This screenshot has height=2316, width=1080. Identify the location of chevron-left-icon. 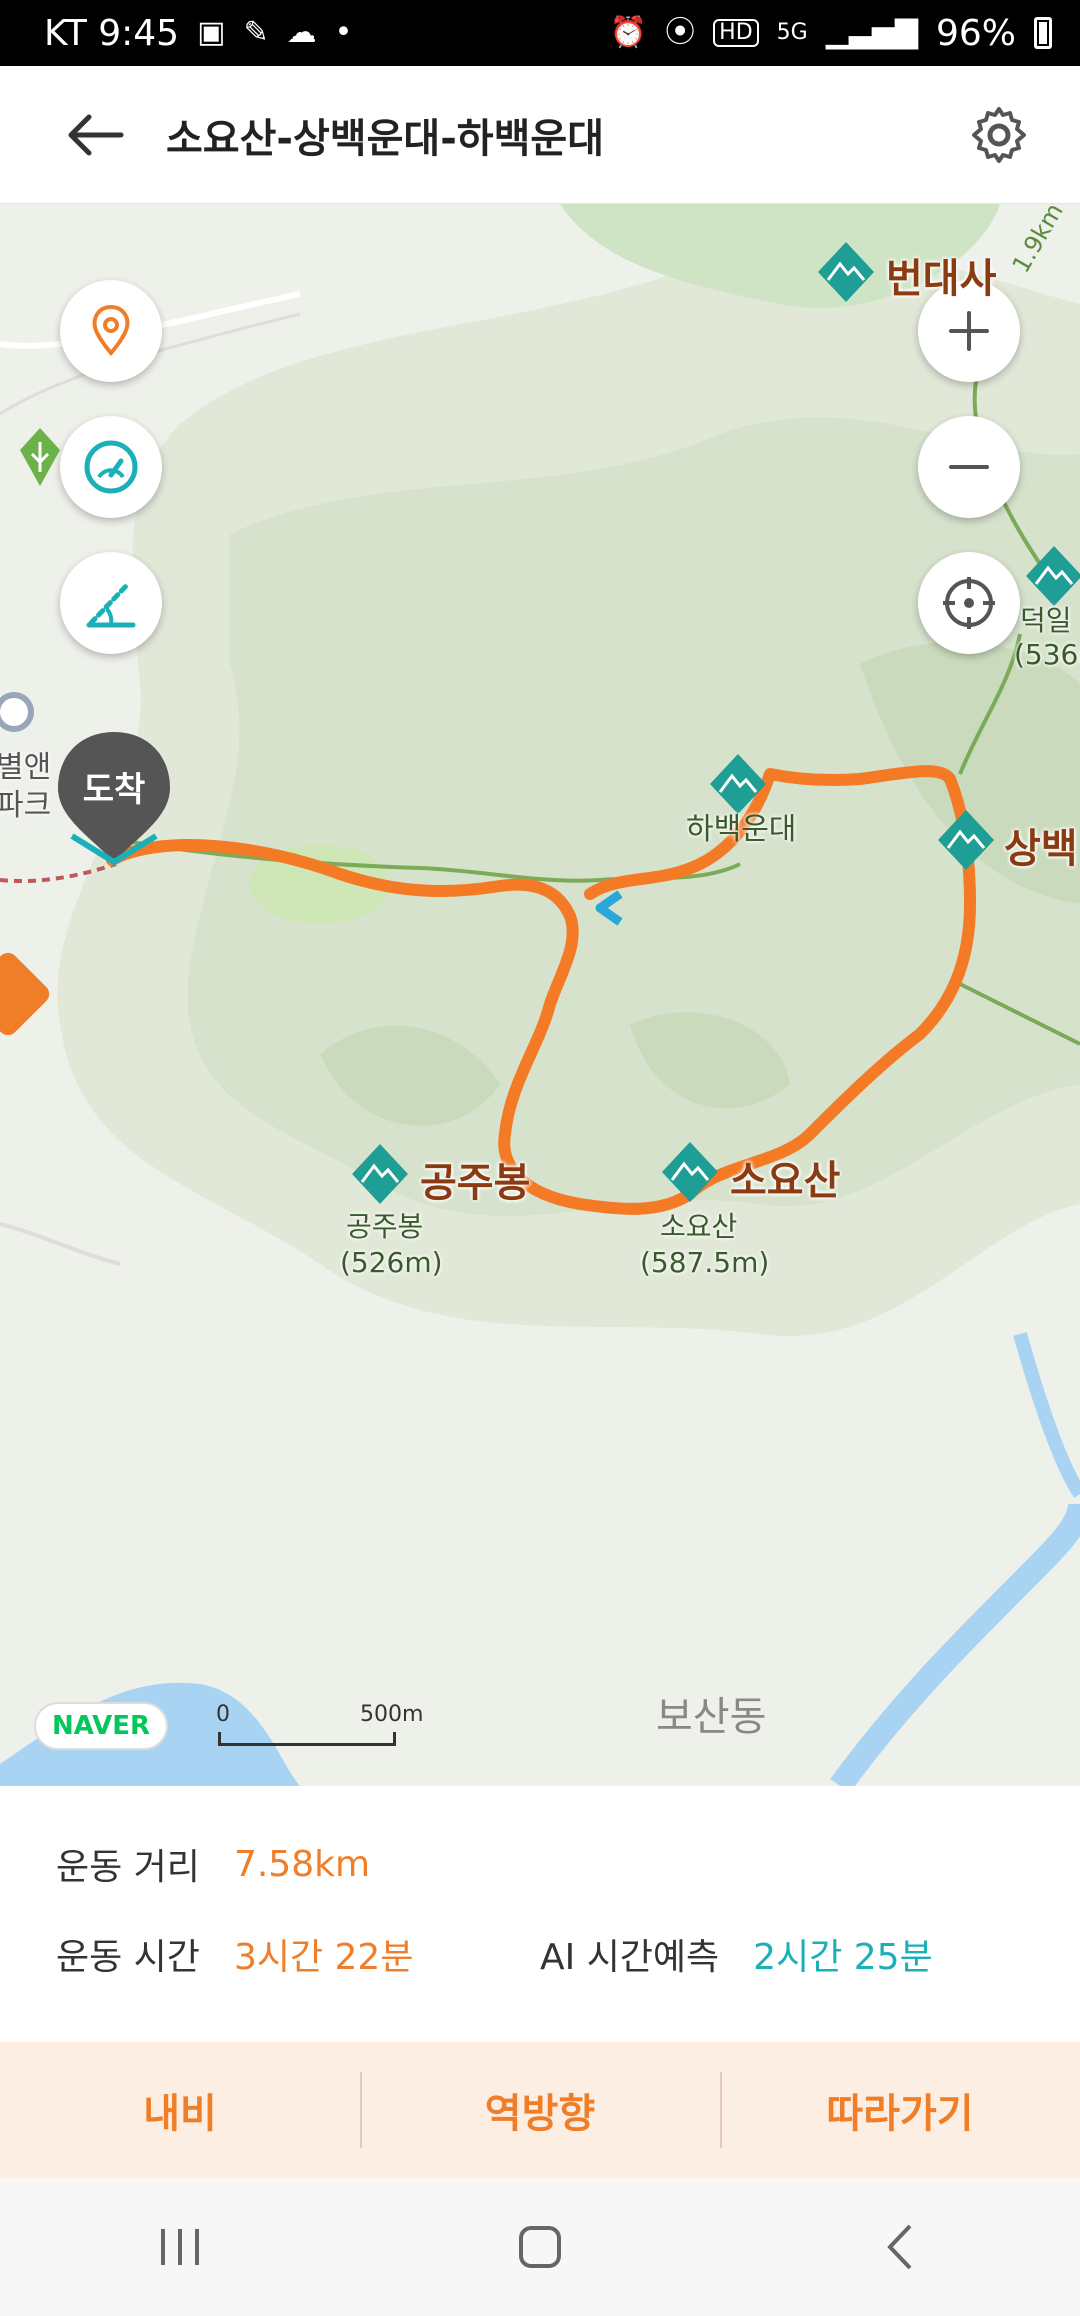
(899, 2247).